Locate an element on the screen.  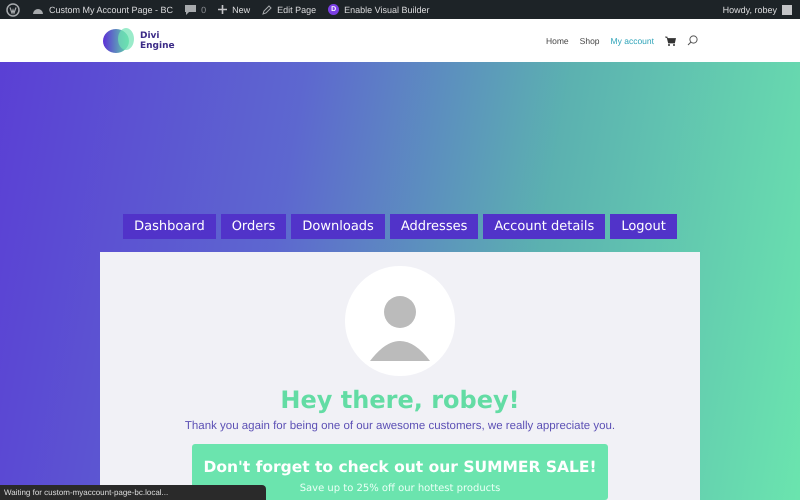
wordpress-logo-icon is located at coordinates (13, 9).